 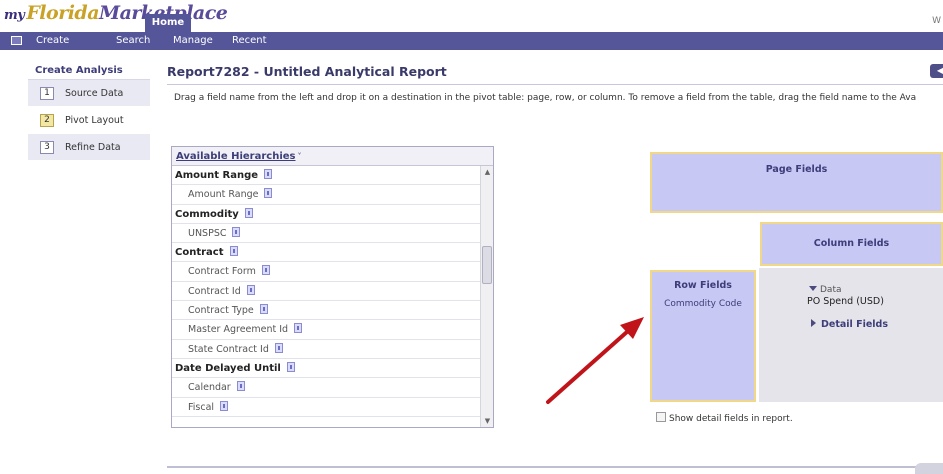 I want to click on annotation-arrow, so click(x=595, y=360).